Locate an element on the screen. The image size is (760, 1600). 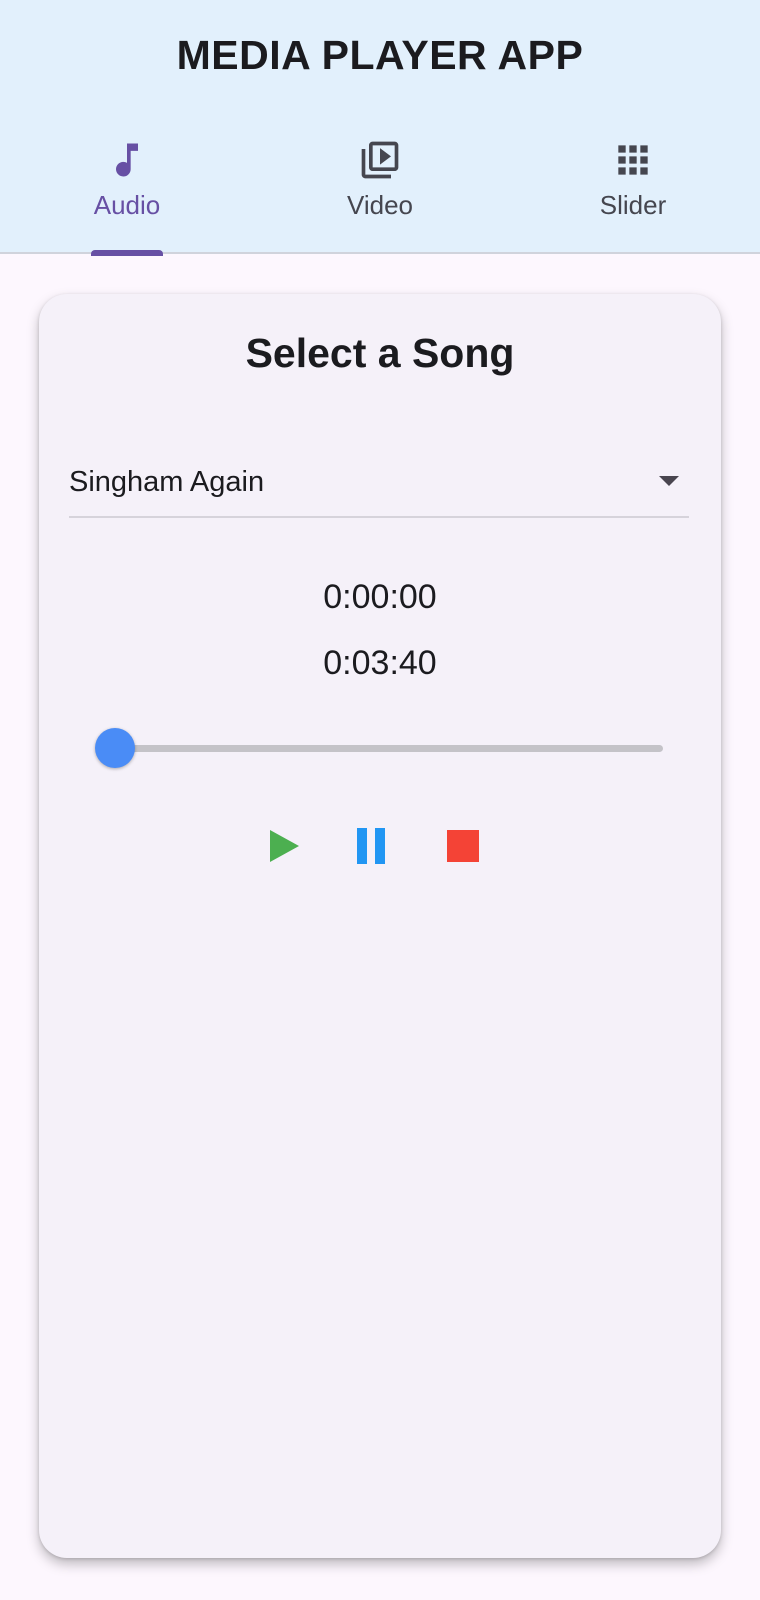
tab-audio-label: Audio is located at coordinates (127, 205).